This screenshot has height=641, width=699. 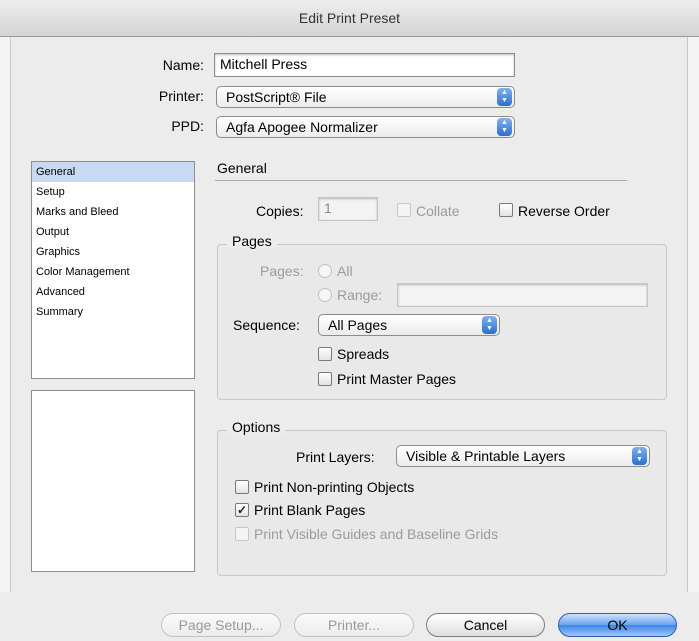 What do you see at coordinates (266, 325) in the screenshot?
I see `sequence-label: Sequence:` at bounding box center [266, 325].